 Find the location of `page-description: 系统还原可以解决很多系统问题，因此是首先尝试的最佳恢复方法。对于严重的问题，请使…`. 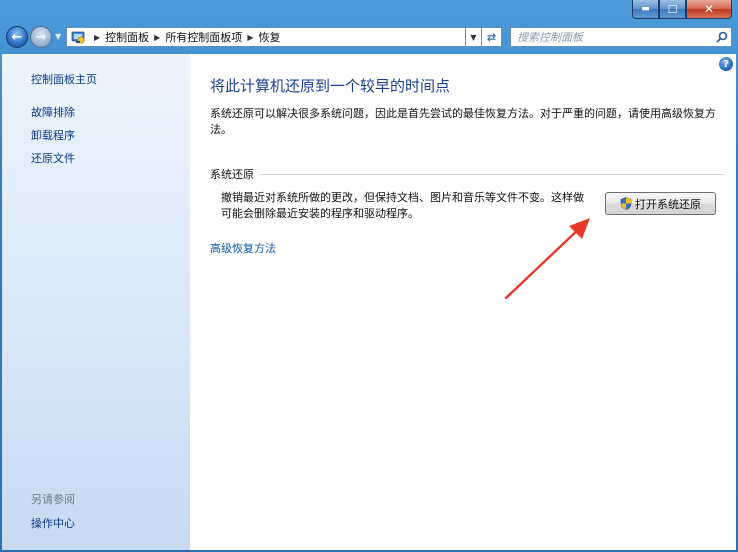

page-description: 系统还原可以解决很多系统问题，因此是首先尝试的最佳恢复方法。对于严重的问题，请使… is located at coordinates (463, 121).